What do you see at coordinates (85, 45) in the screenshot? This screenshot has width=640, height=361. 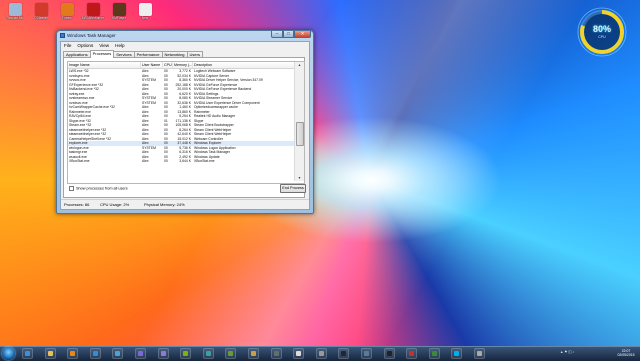 I see `menu-options: Options` at bounding box center [85, 45].